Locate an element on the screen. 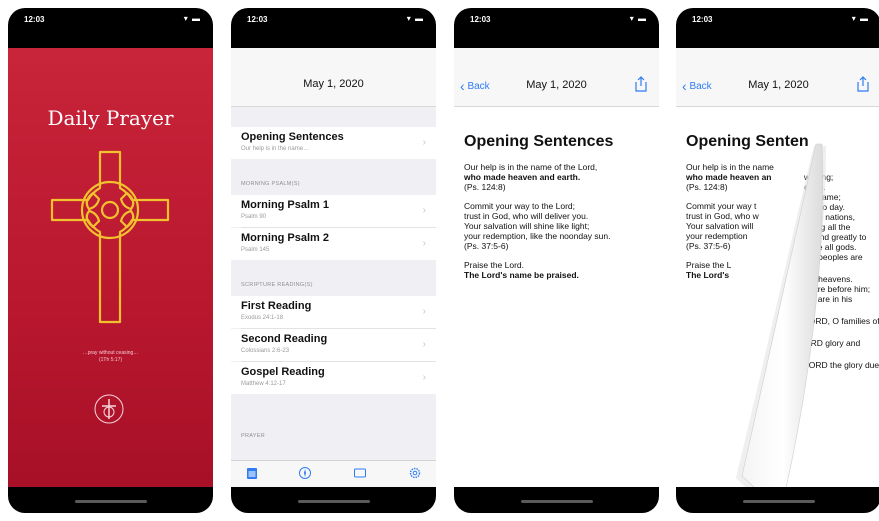  verse-text: …pray without ceasing… (1Th 5:17) is located at coordinates (110, 357).